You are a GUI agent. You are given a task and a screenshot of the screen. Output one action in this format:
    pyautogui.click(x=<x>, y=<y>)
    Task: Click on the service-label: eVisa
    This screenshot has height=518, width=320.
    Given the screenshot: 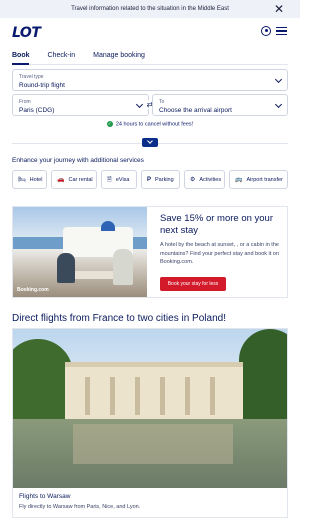 What is the action you would take?
    pyautogui.click(x=122, y=179)
    